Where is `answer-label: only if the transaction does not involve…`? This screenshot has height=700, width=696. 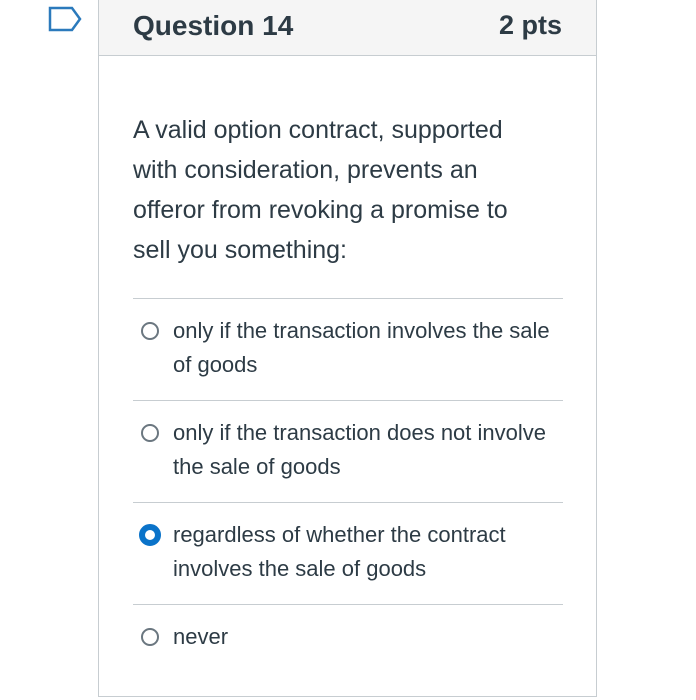 answer-label: only if the transaction does not involve… is located at coordinates (368, 450).